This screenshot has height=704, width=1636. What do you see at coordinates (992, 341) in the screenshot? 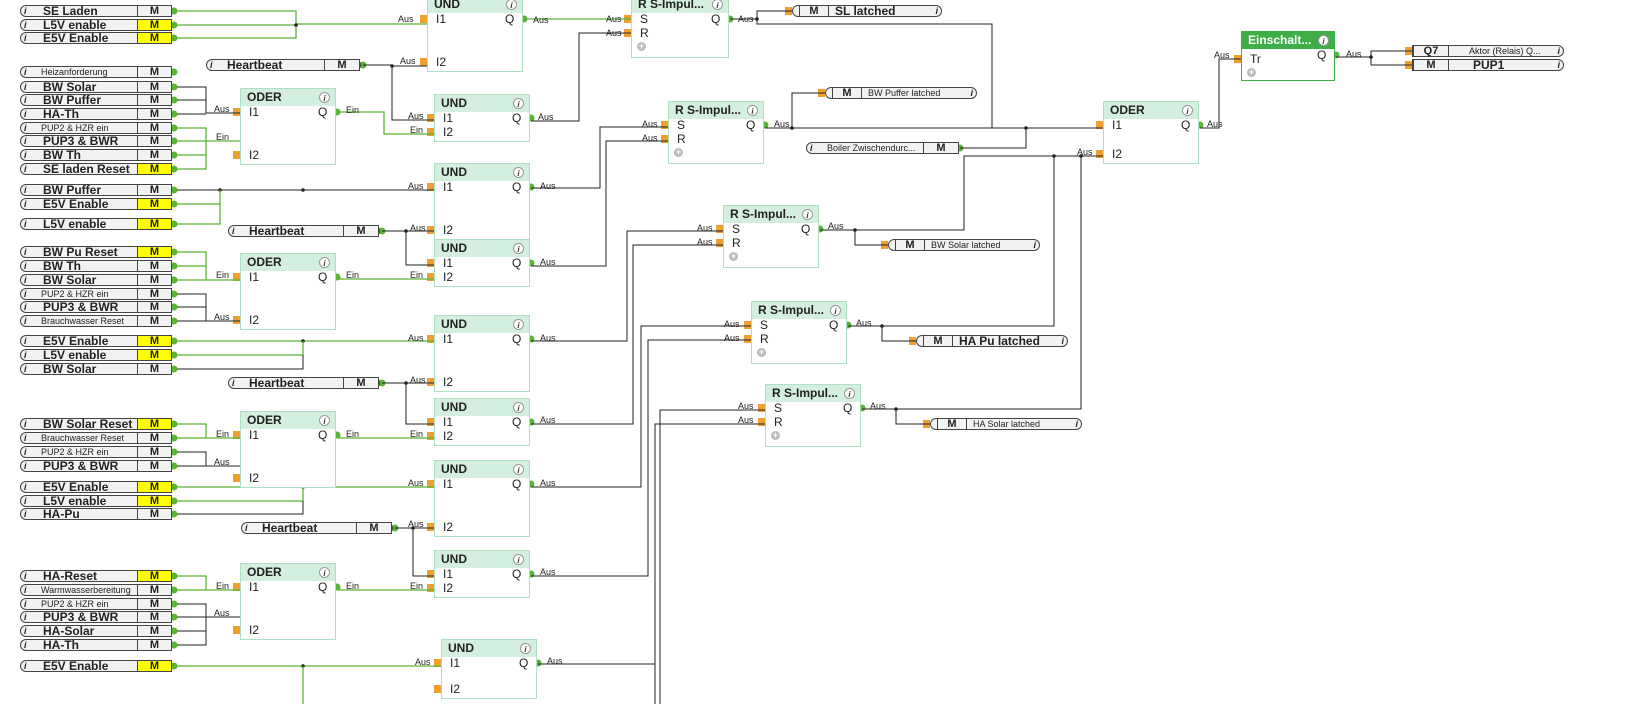
I see `latched-output-3: M HA Pu latched i` at bounding box center [992, 341].